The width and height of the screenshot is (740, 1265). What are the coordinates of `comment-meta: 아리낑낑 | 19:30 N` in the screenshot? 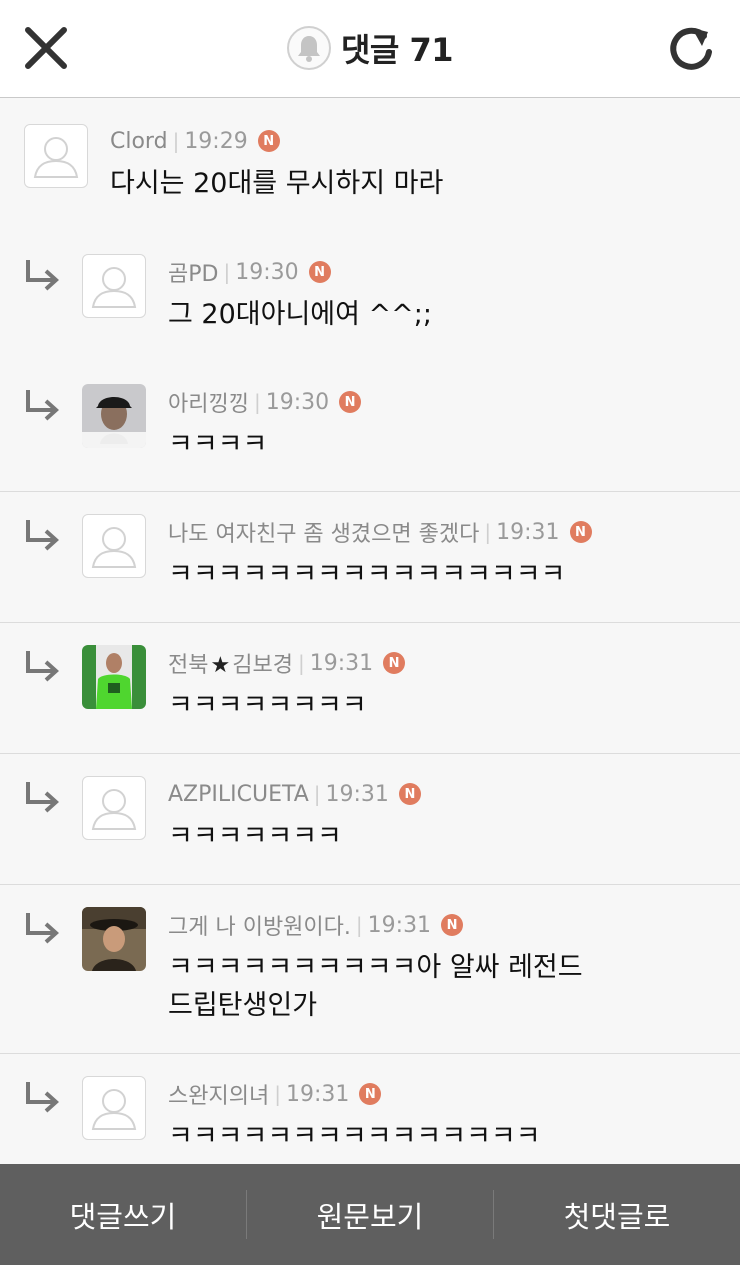 It's located at (265, 402).